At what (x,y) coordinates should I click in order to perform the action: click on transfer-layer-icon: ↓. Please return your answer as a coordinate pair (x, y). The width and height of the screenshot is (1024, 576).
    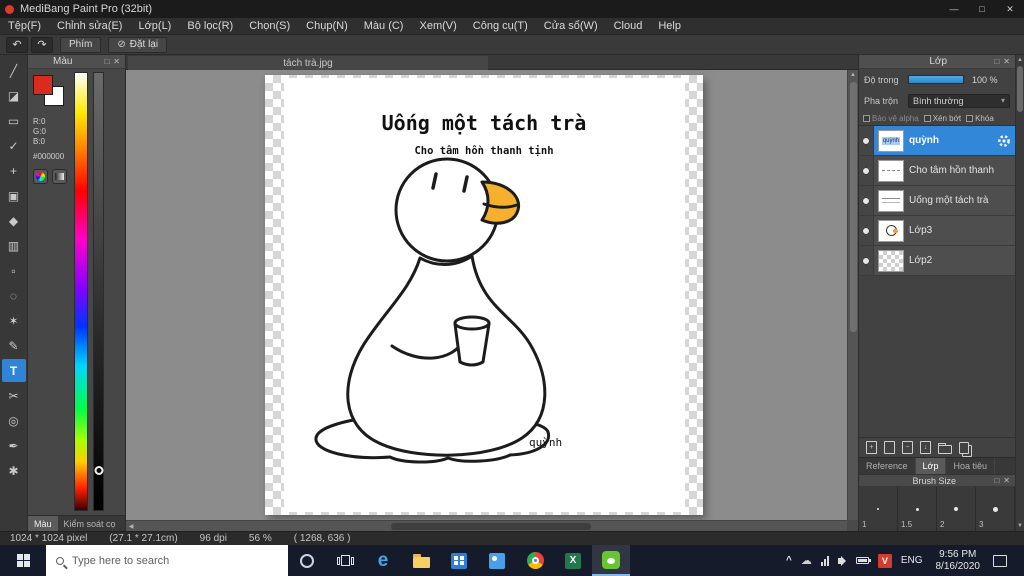
    Looking at the image, I should click on (925, 447).